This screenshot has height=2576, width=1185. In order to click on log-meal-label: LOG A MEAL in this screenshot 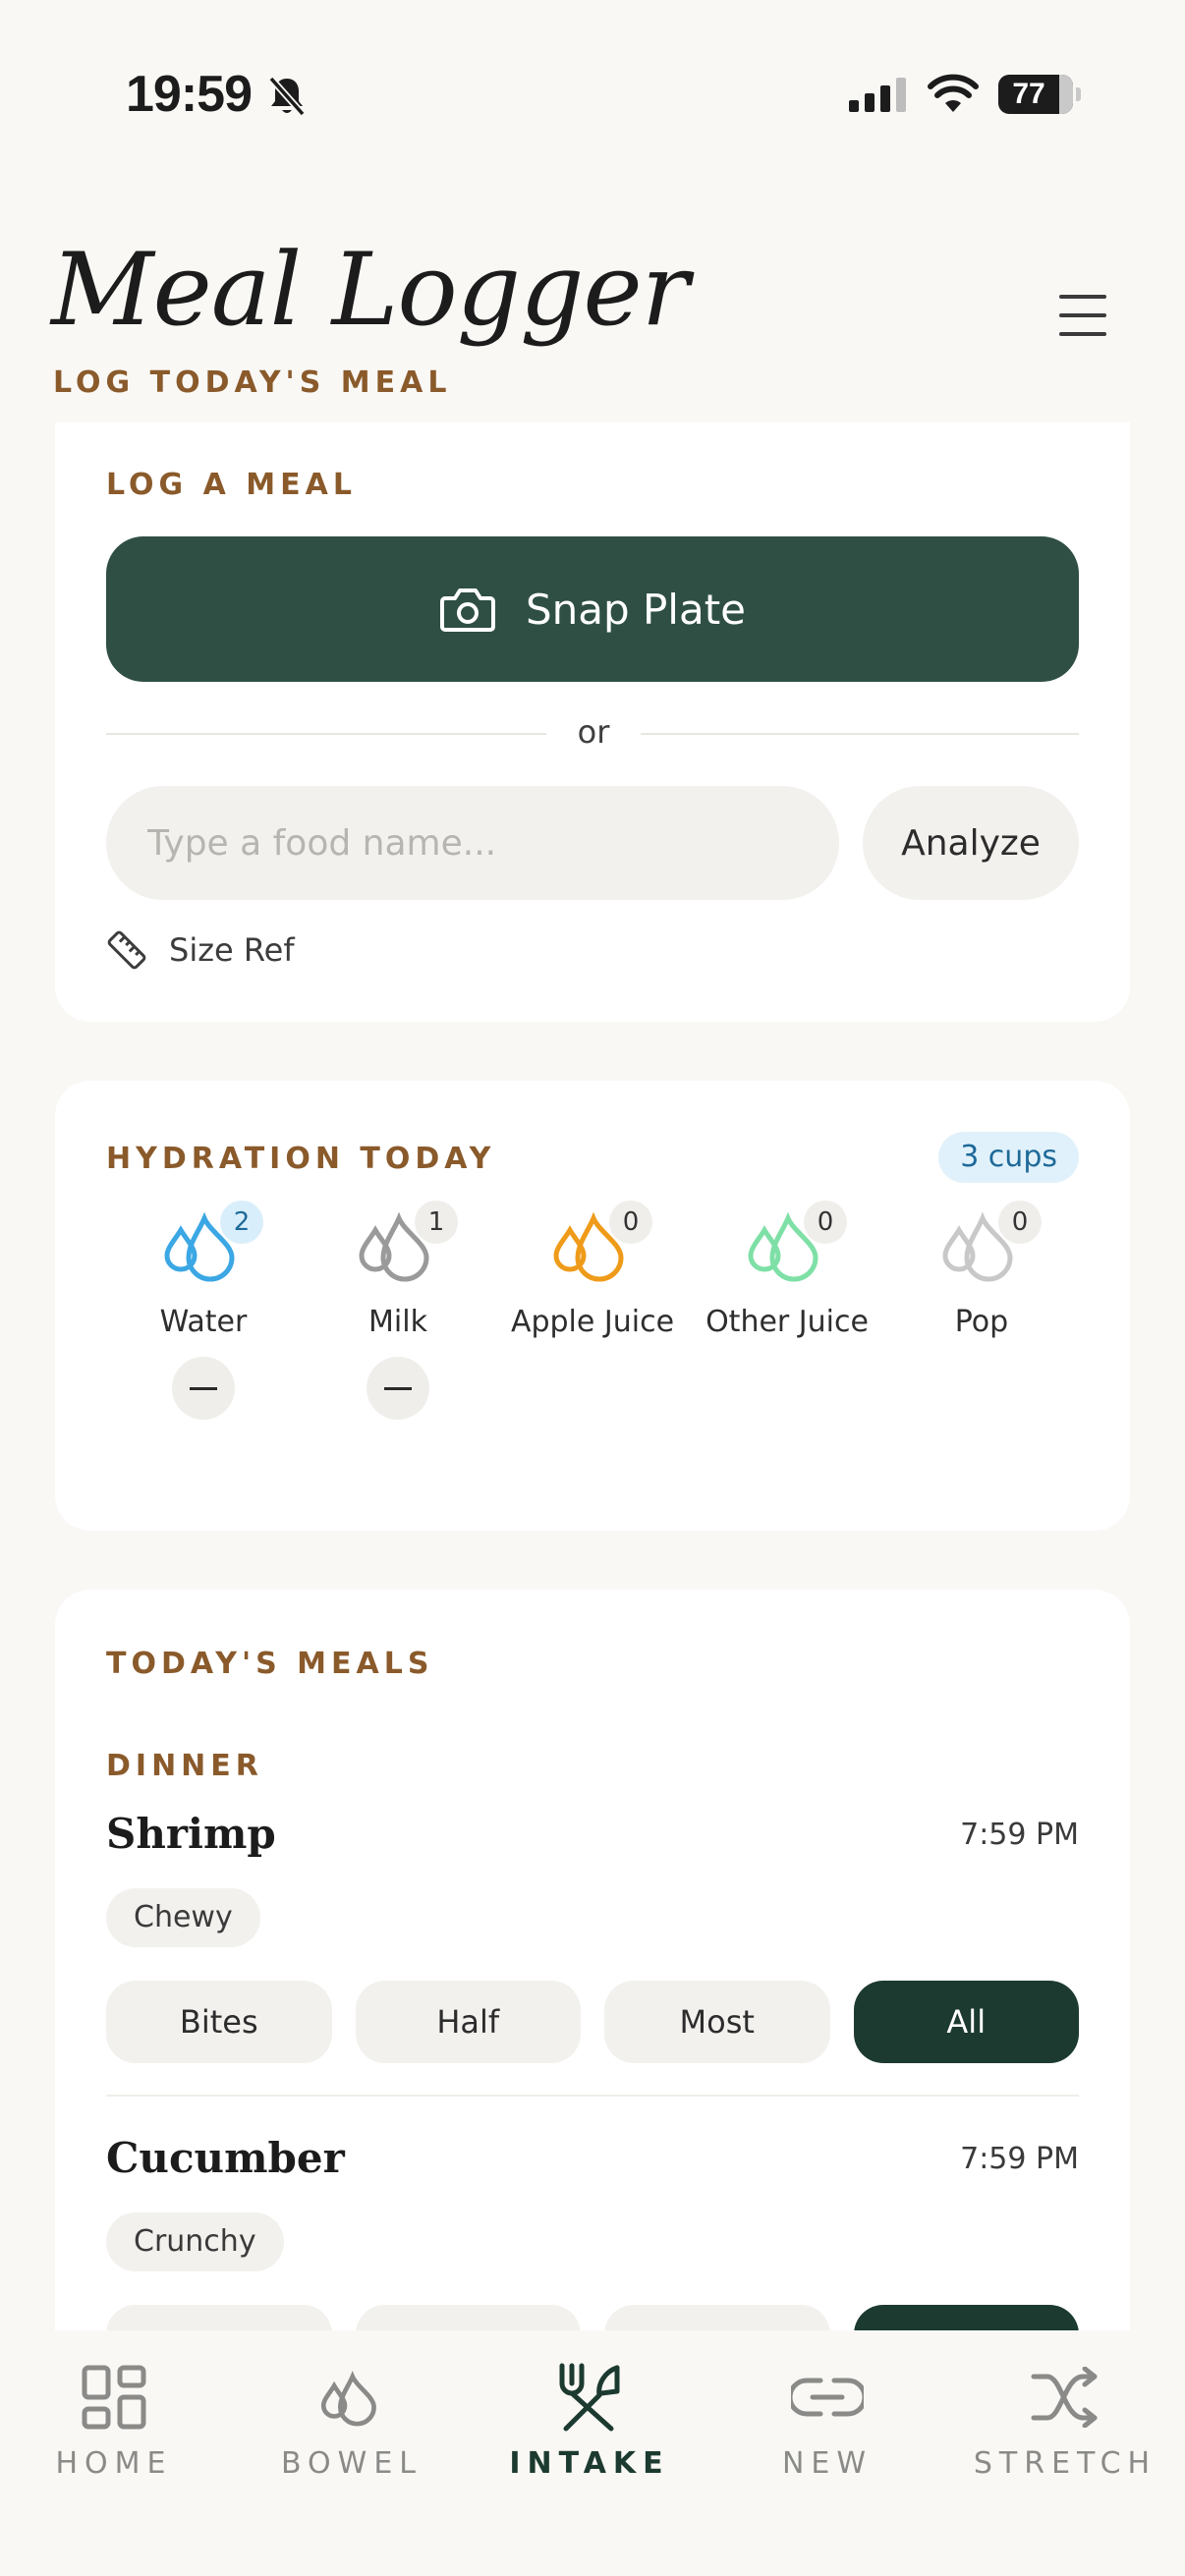, I will do `click(232, 485)`.